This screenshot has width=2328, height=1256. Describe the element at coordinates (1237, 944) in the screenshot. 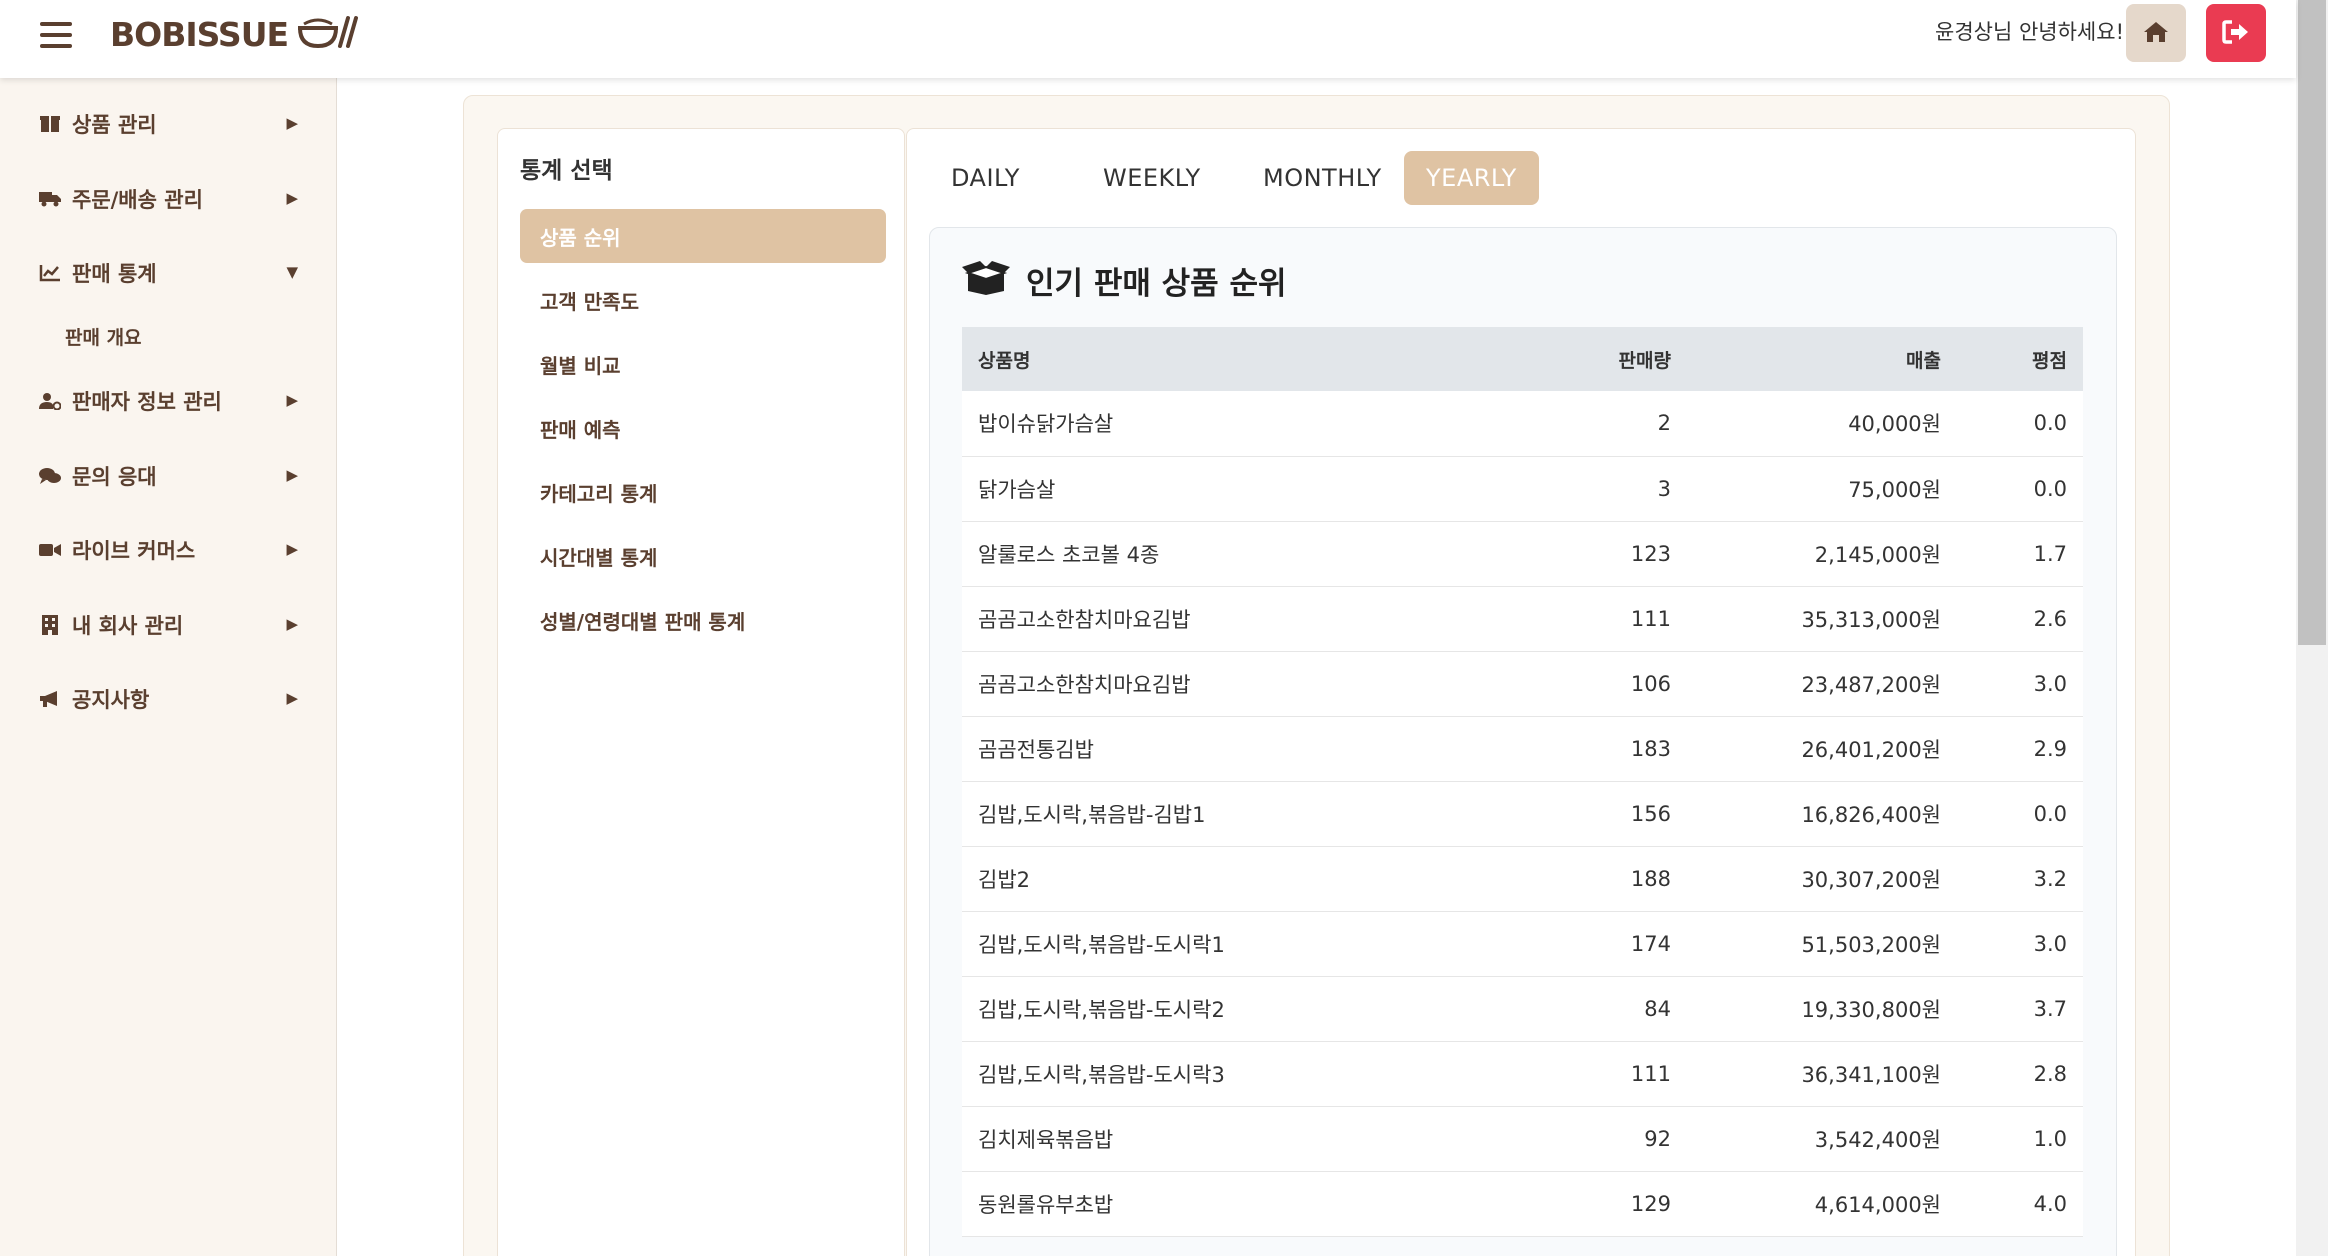

I see `product-name-cell: 김밥,도시락,볶음밥-도시락1` at that location.